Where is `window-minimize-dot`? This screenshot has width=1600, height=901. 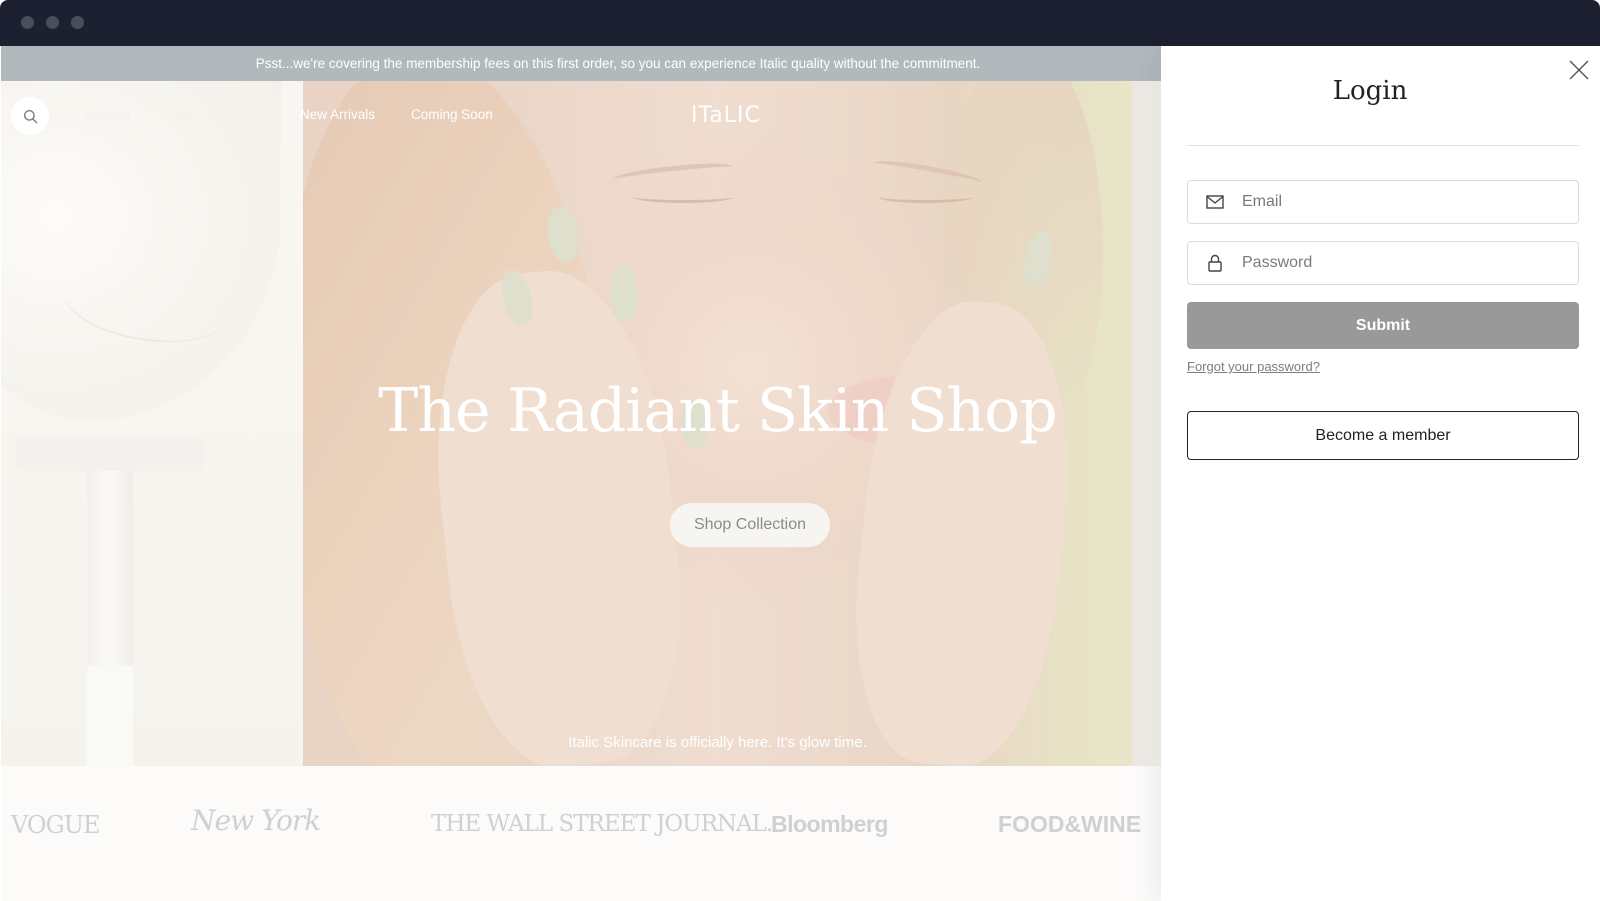 window-minimize-dot is located at coordinates (52, 22).